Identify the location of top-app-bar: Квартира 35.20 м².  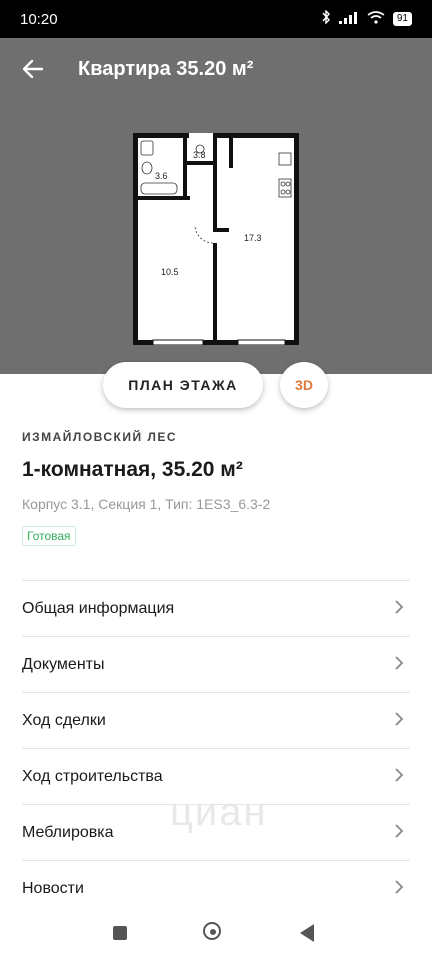
(216, 69).